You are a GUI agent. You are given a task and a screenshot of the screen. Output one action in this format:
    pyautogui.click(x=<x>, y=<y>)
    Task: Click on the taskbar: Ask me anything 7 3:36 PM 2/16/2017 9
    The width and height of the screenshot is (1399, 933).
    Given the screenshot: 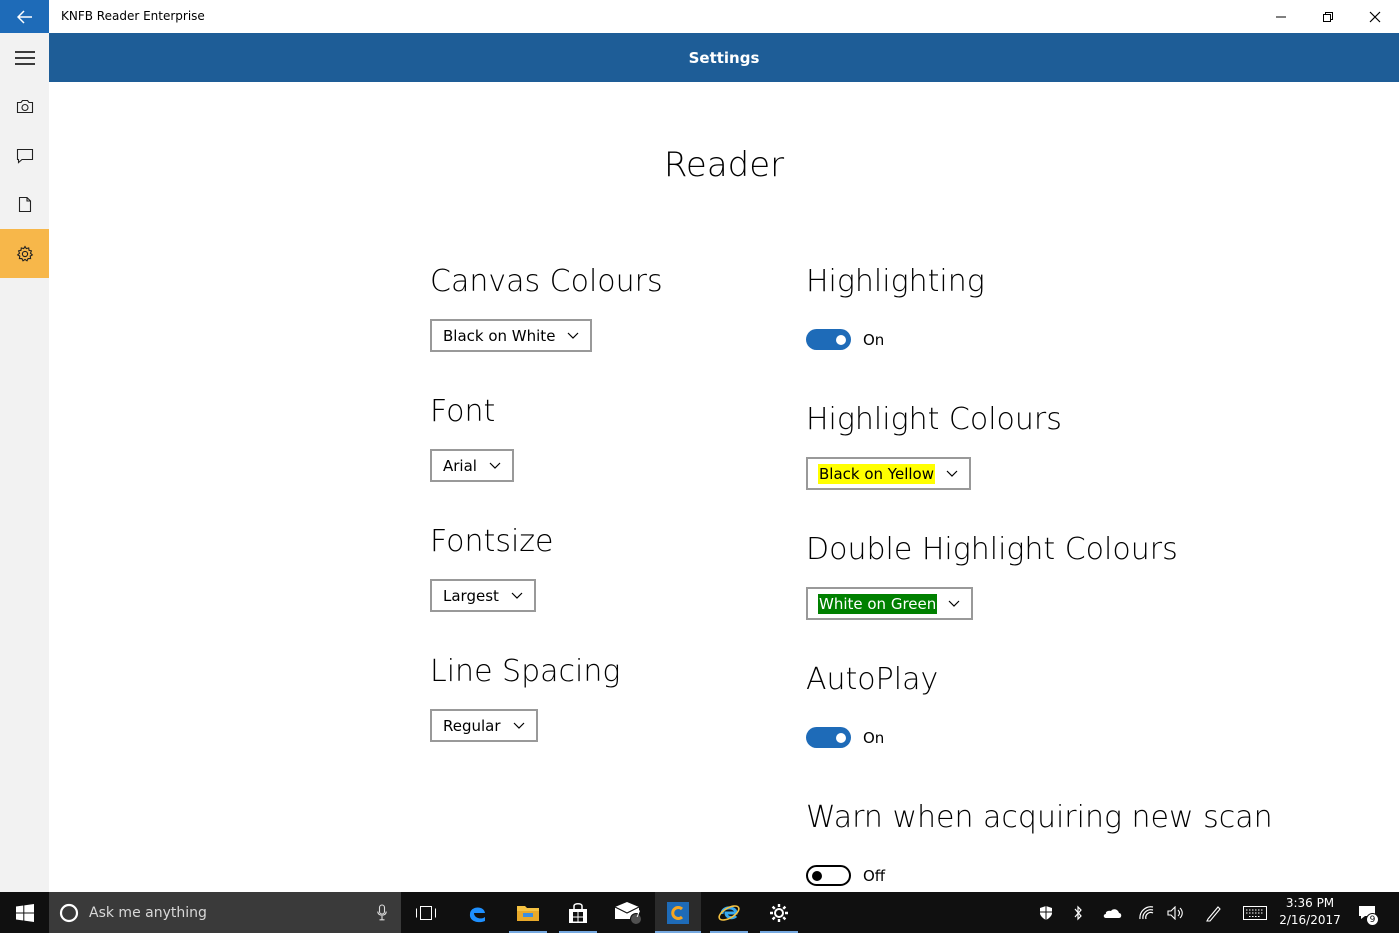 What is the action you would take?
    pyautogui.click(x=699, y=912)
    